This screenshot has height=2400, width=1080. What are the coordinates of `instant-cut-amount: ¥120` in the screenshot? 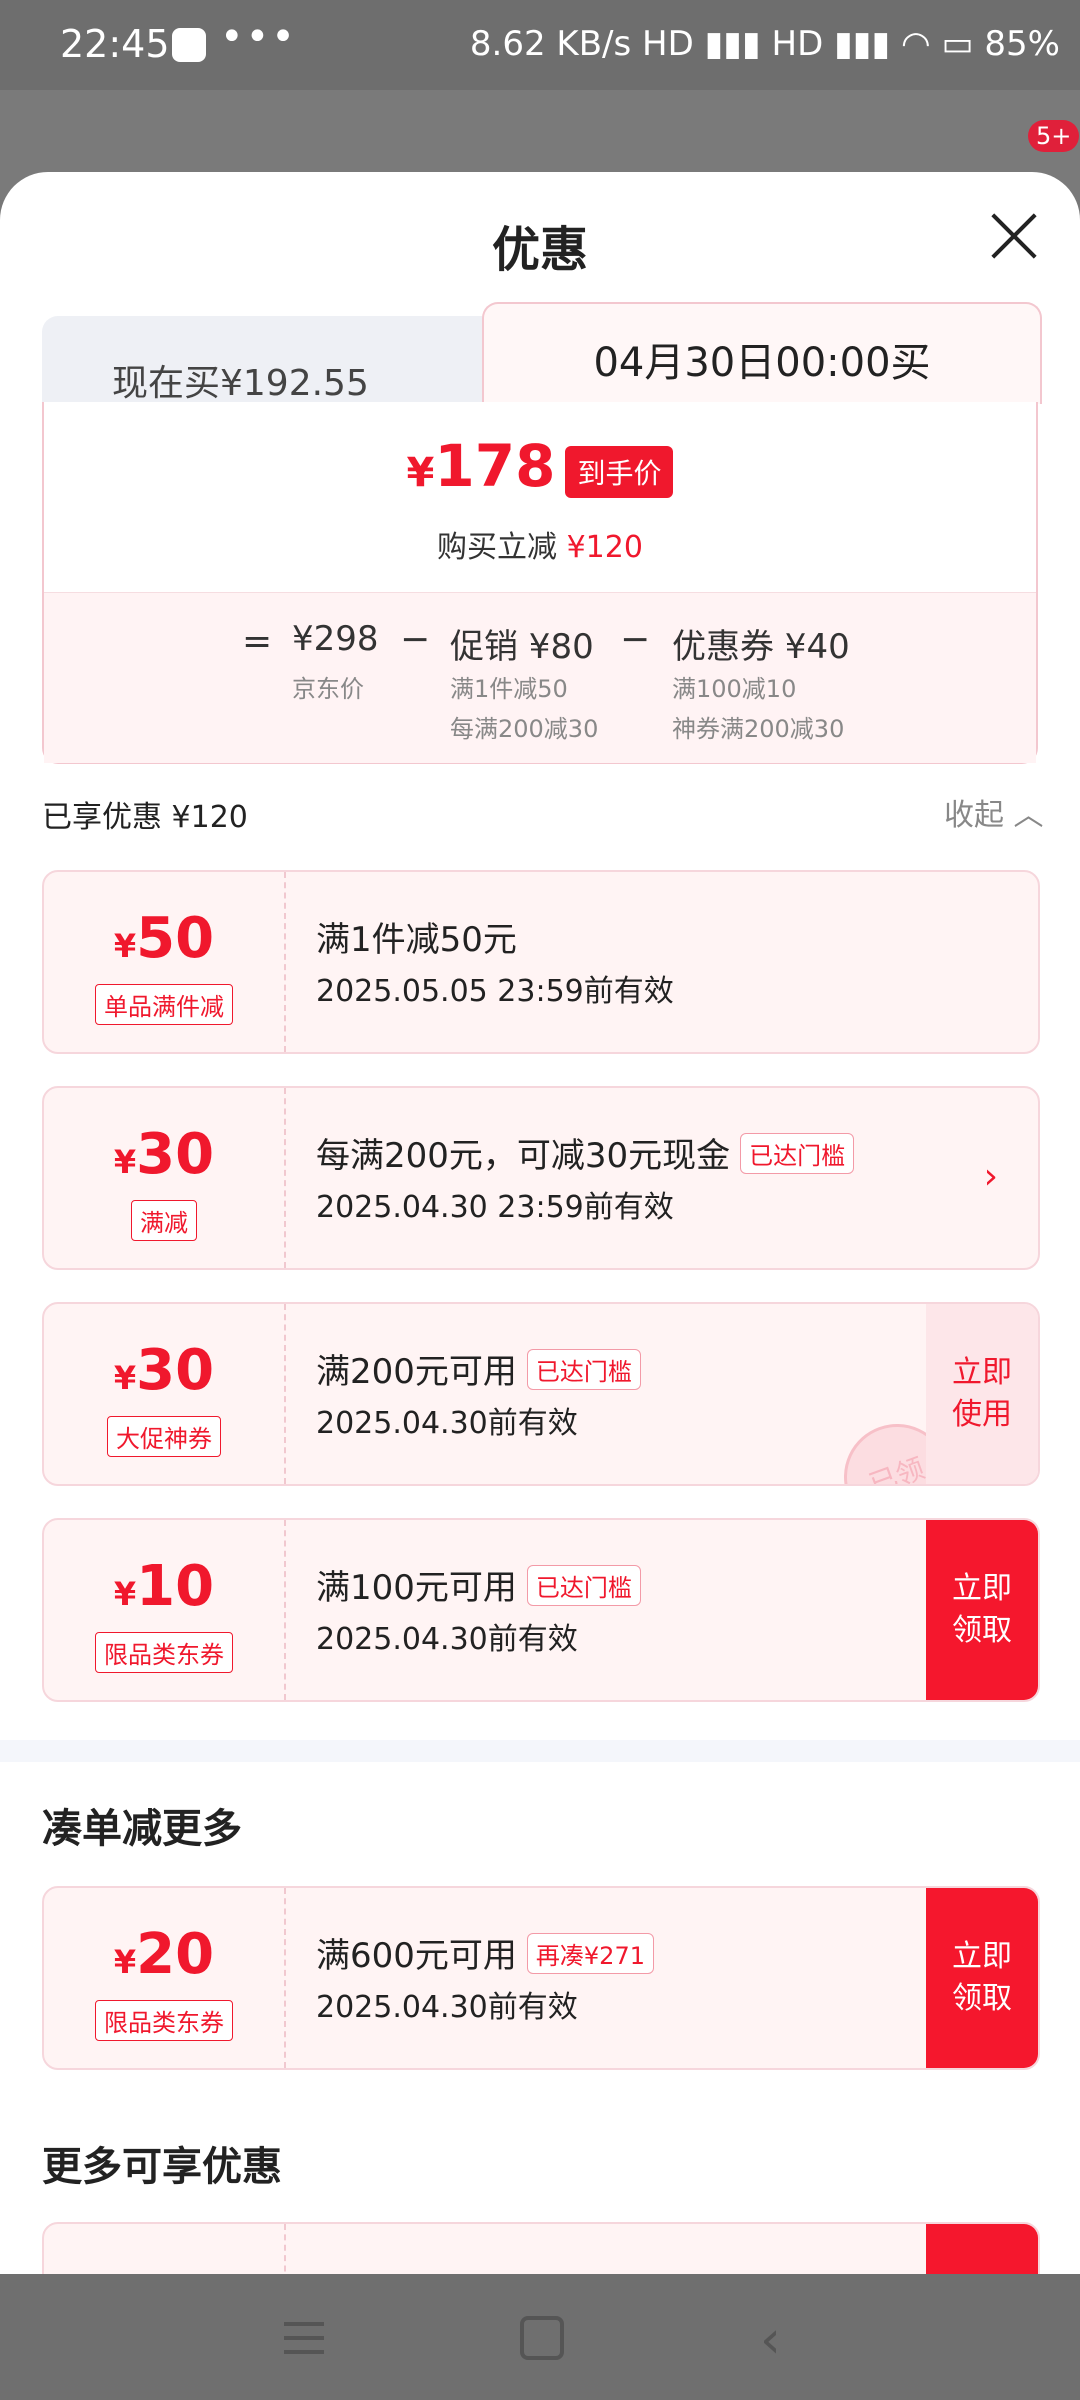 It's located at (604, 547).